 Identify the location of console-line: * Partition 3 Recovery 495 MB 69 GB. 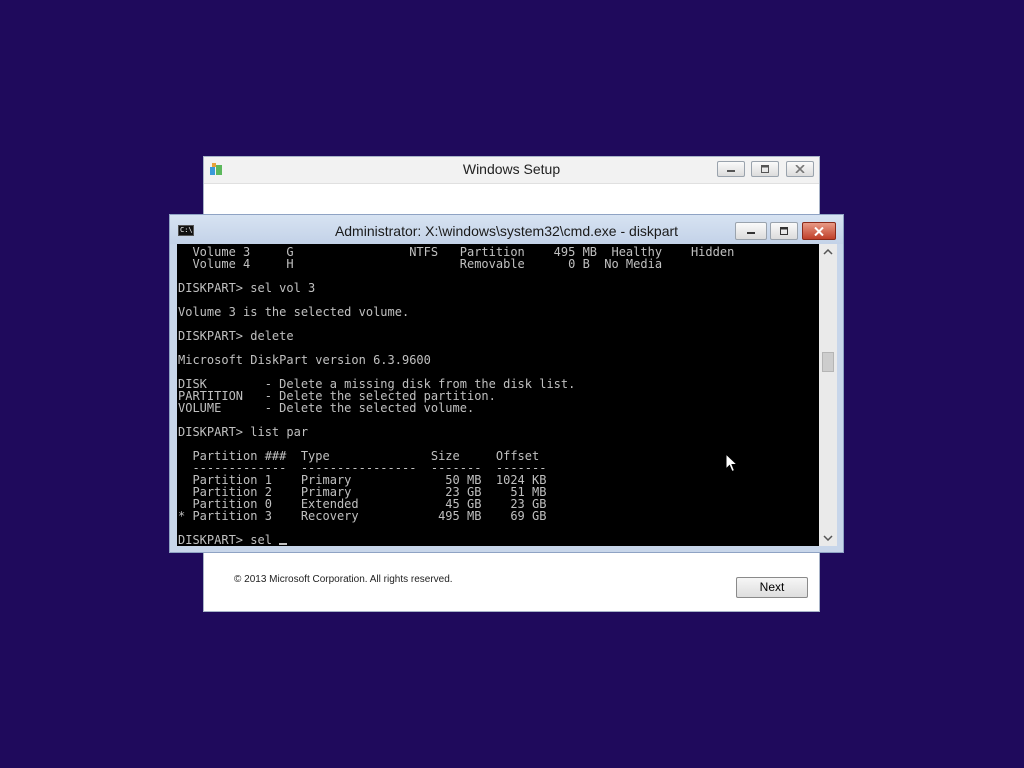
(362, 516).